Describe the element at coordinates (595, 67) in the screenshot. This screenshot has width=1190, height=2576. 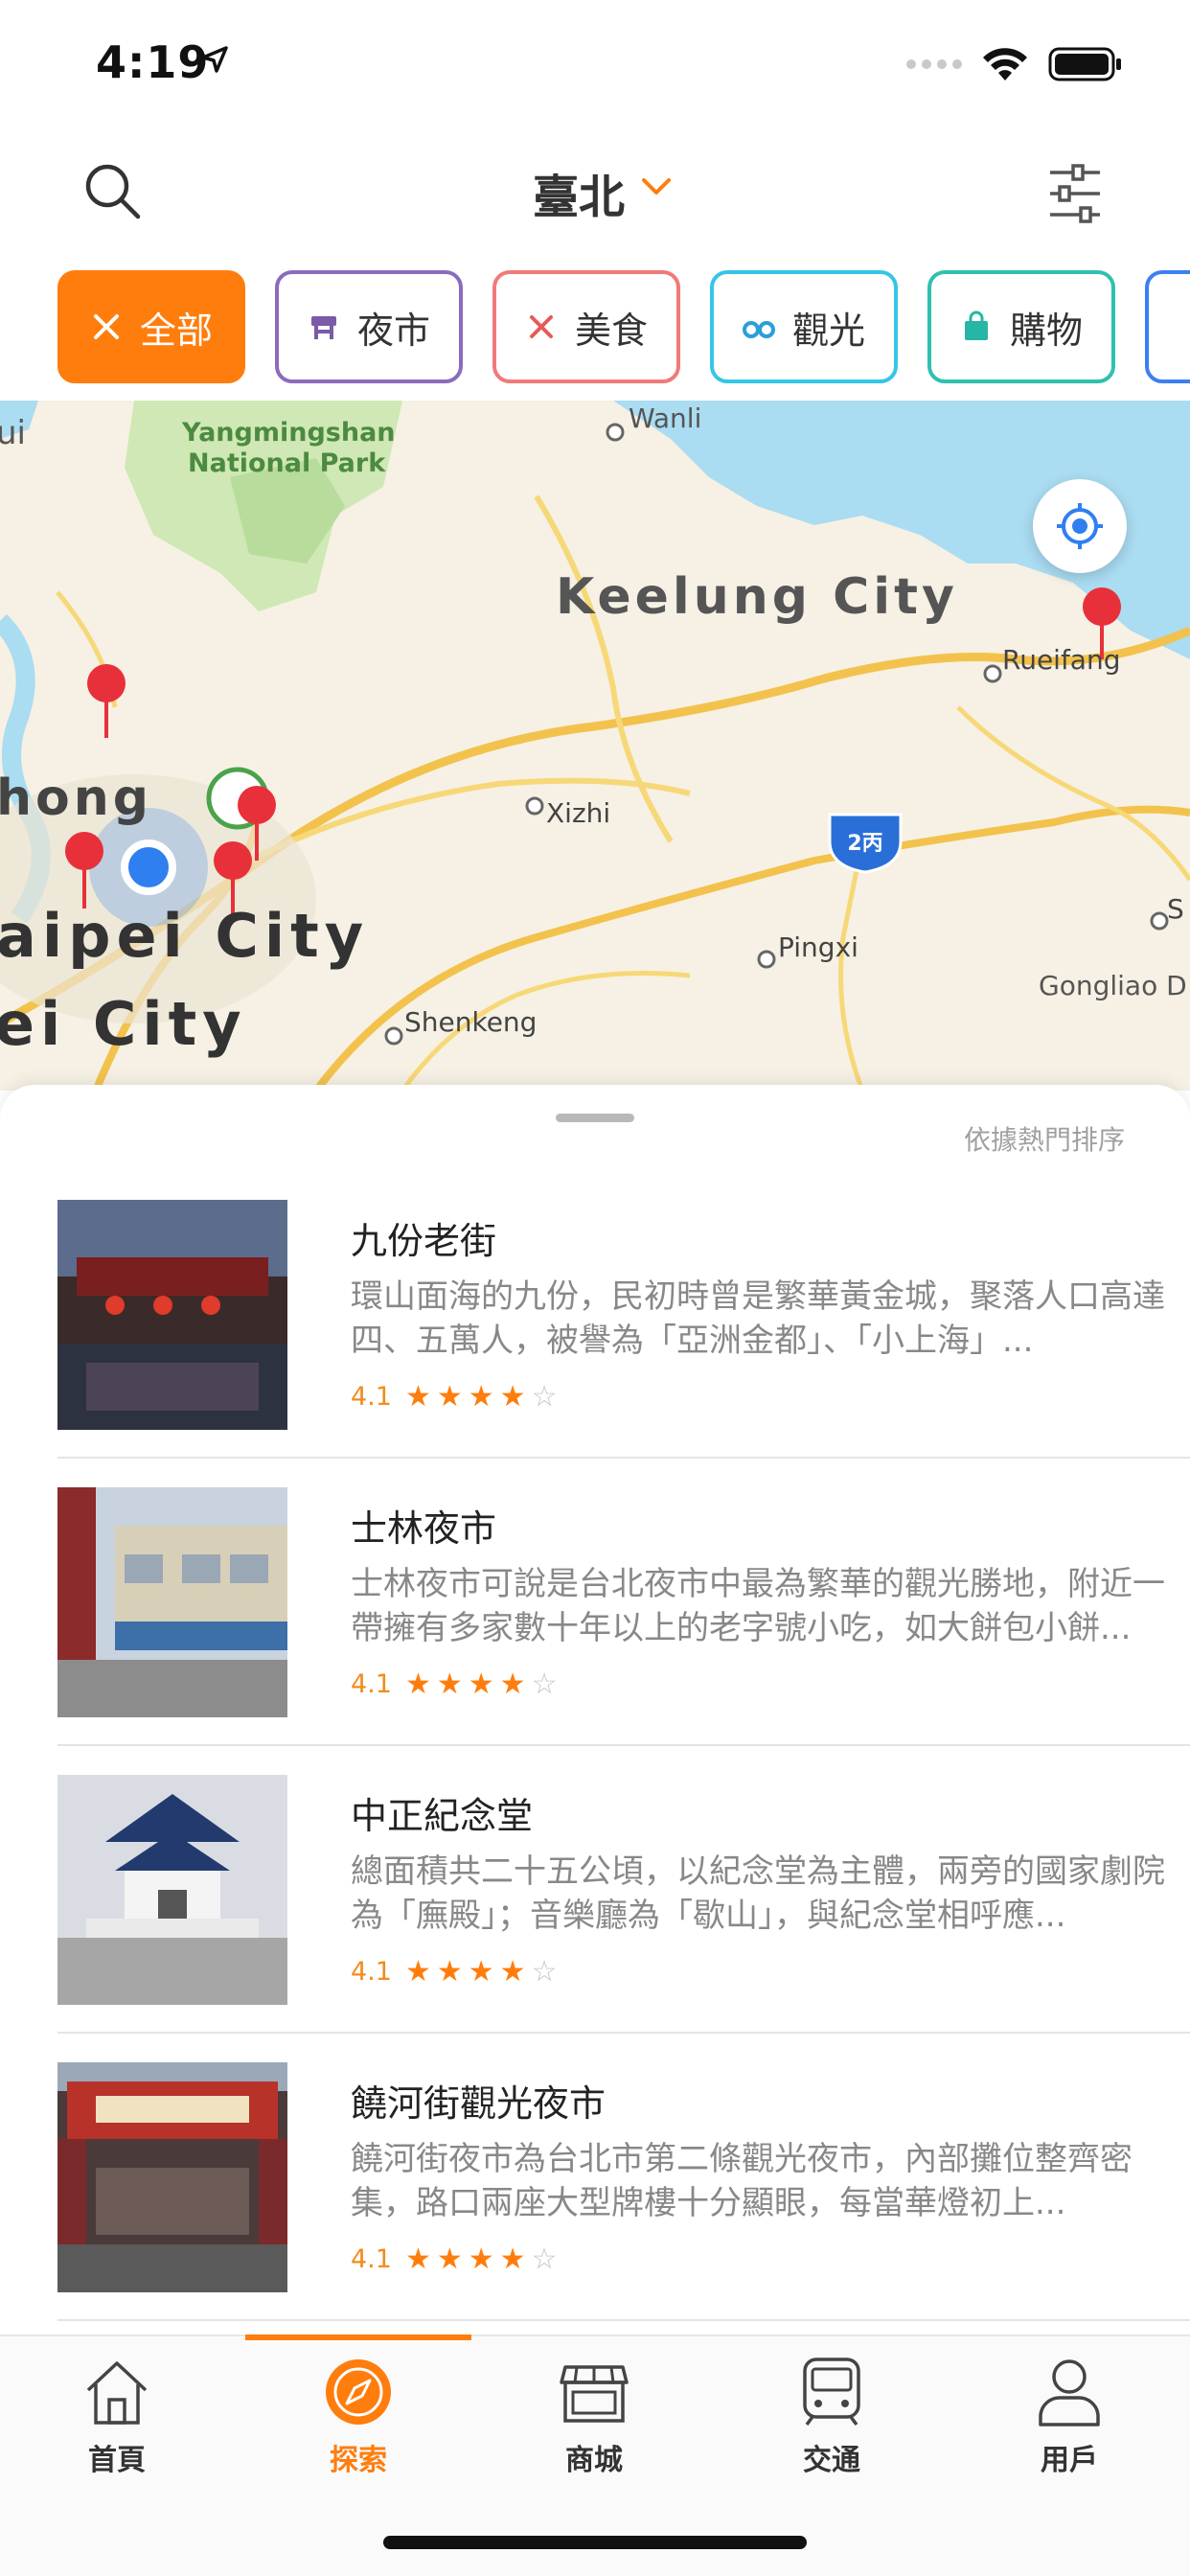
I see `status-bar: 4:19` at that location.